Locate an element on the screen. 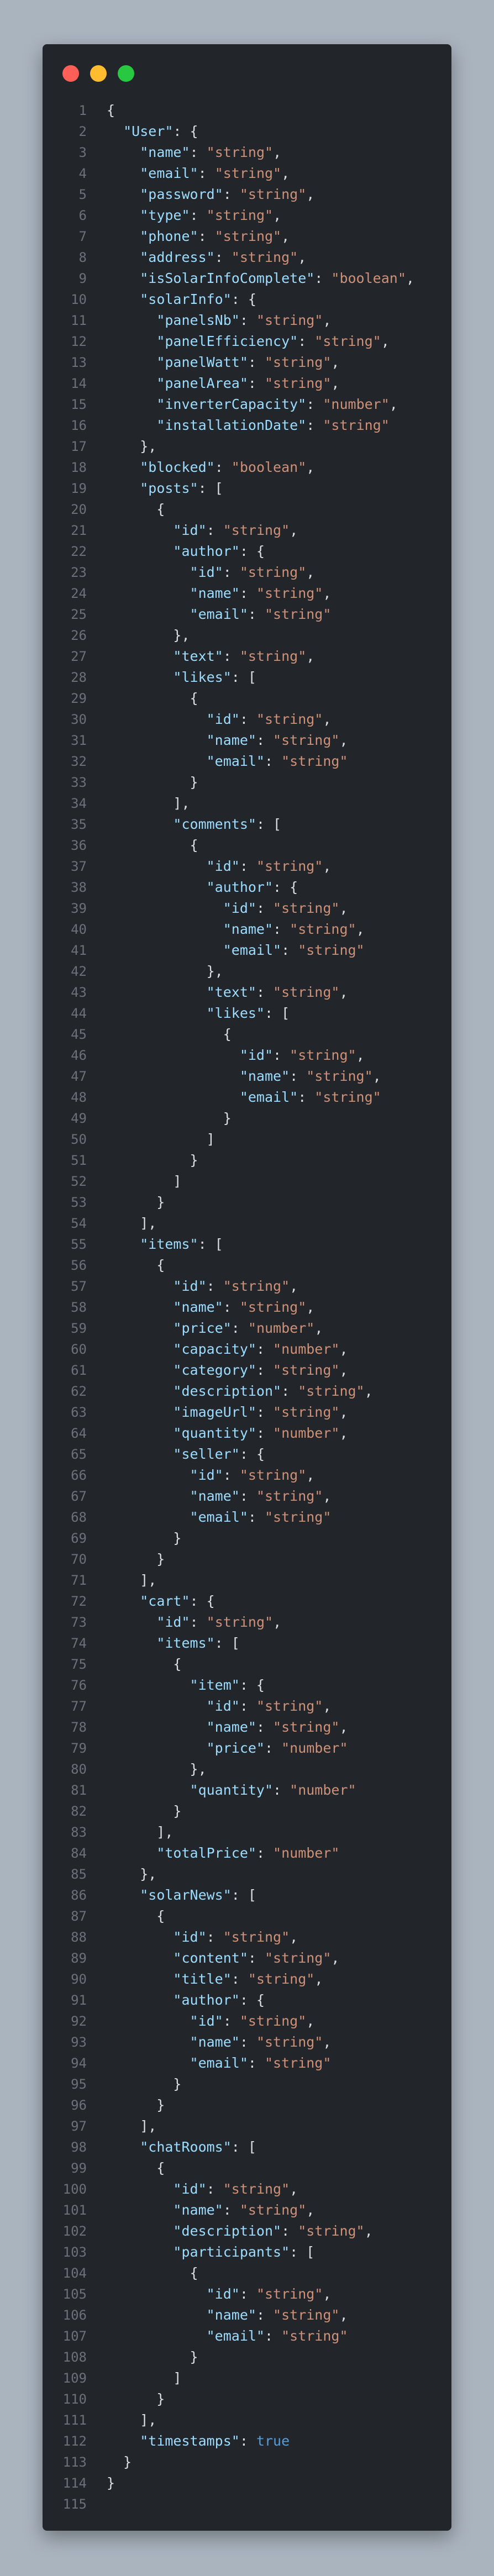 The width and height of the screenshot is (494, 2576). code-line: 98 "chatRooms": [ is located at coordinates (247, 2147).